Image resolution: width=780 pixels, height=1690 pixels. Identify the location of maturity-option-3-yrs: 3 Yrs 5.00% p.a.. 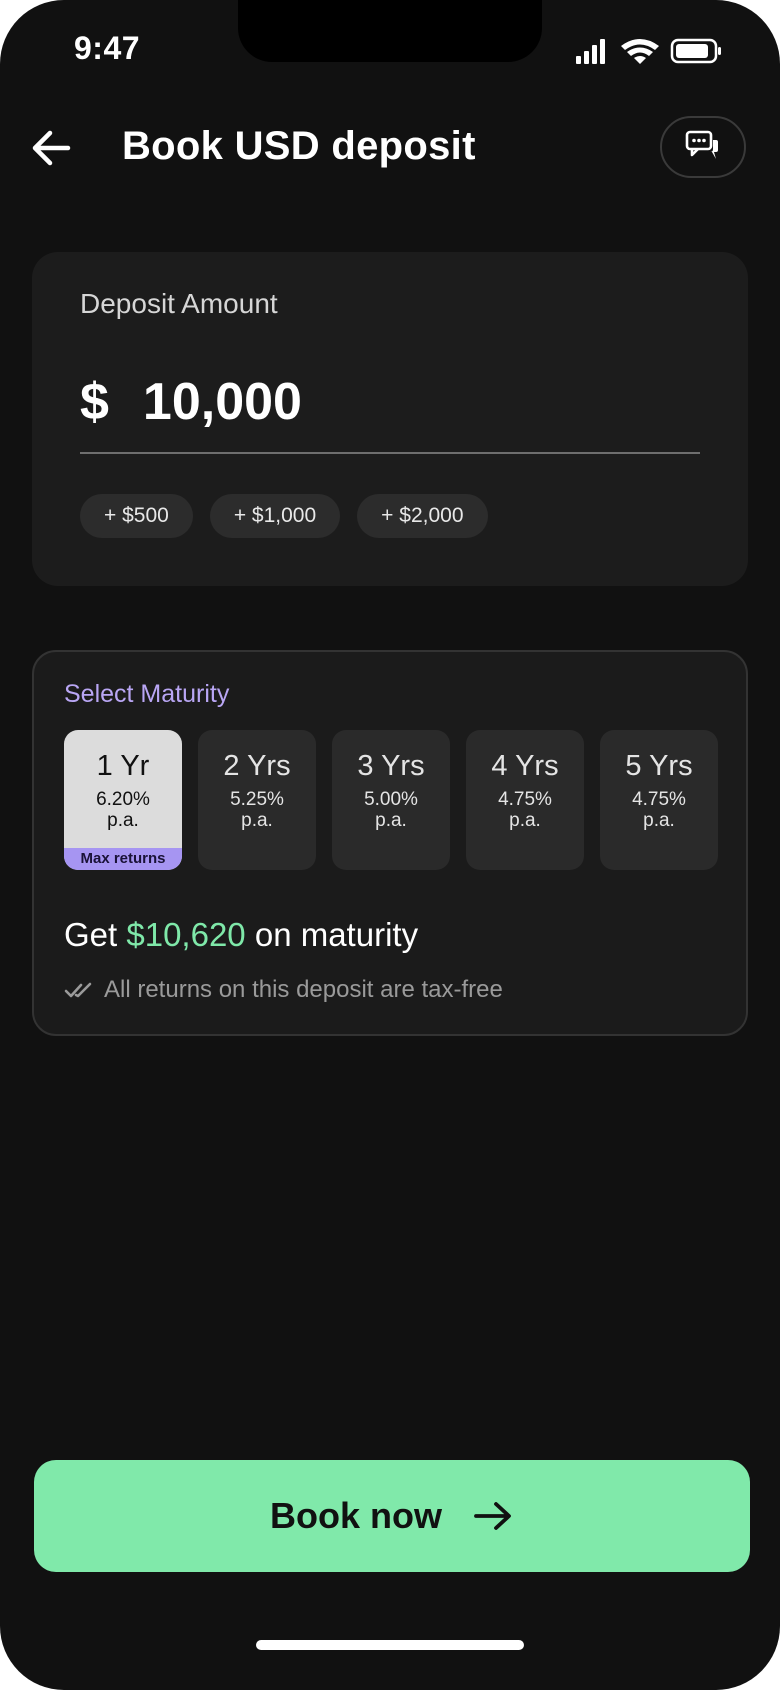
(391, 800).